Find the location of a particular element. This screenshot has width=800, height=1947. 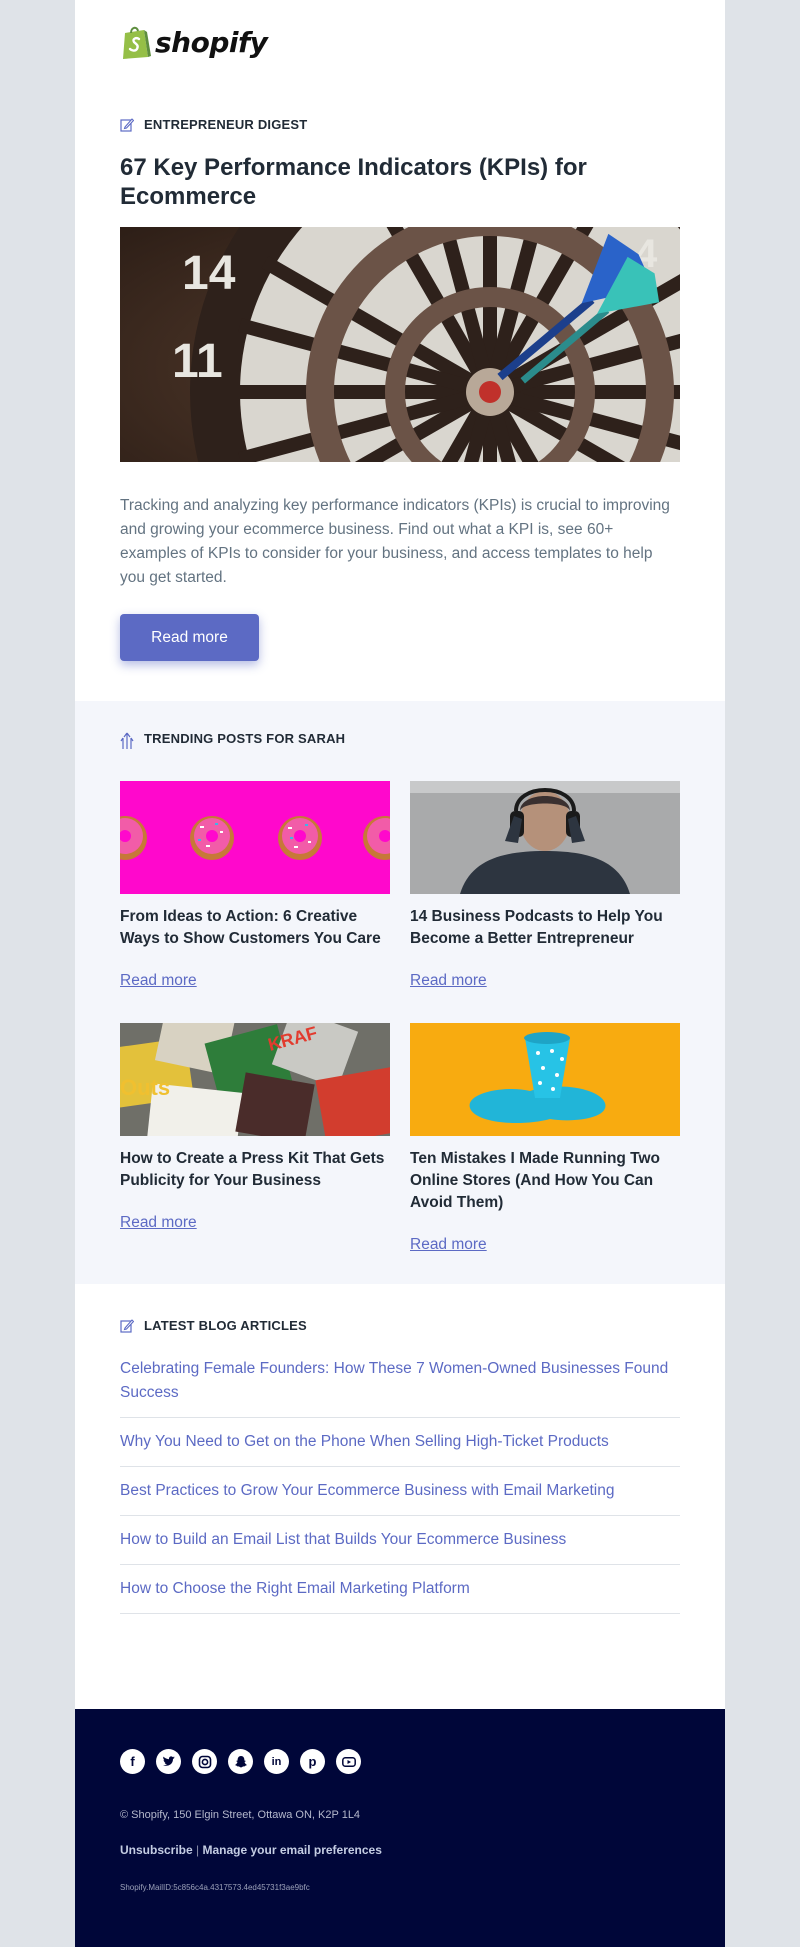

magazines-image: Outs KRAF is located at coordinates (255, 1079).